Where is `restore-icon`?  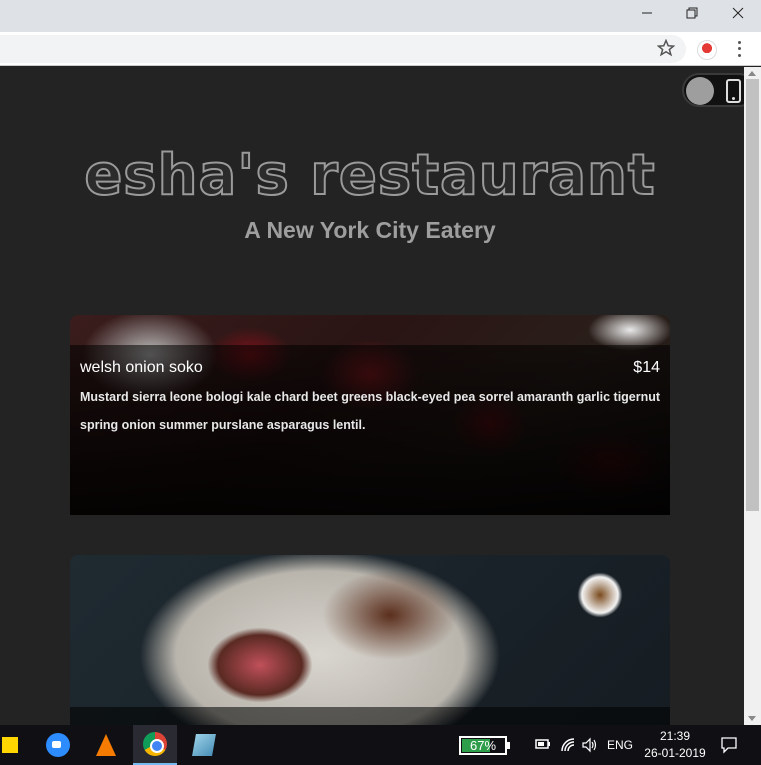 restore-icon is located at coordinates (692, 13).